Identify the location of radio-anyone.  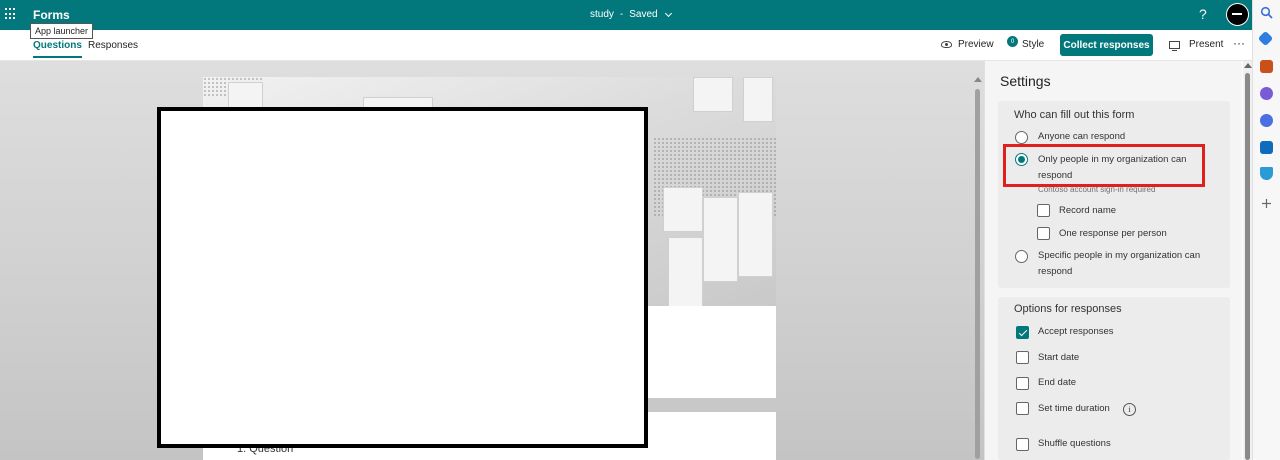
(1021, 137).